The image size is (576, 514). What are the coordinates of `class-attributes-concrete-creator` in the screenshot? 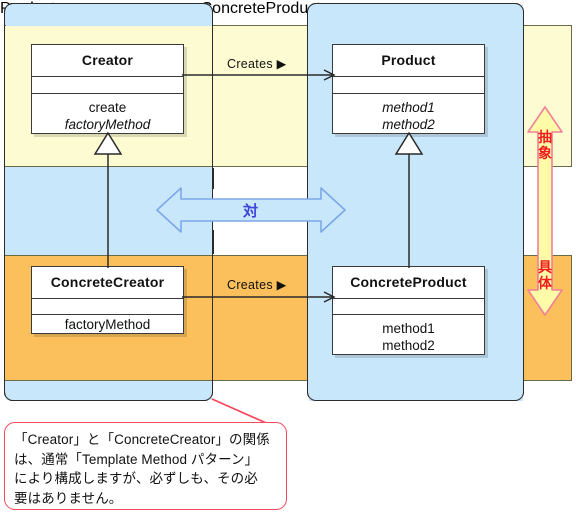 It's located at (107, 307).